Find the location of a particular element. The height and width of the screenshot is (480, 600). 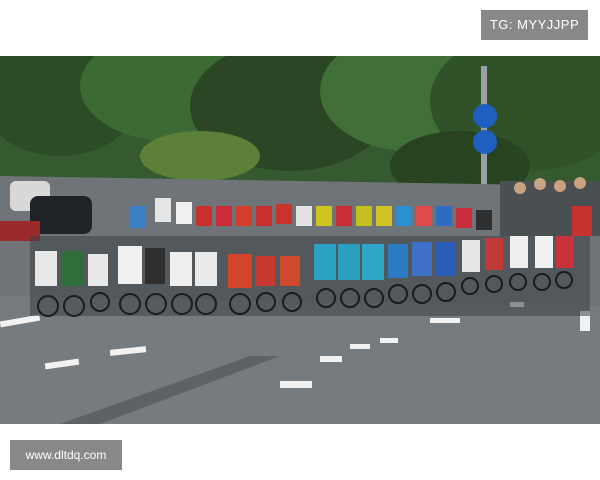

bicycle-sign-icon is located at coordinates (485, 142).